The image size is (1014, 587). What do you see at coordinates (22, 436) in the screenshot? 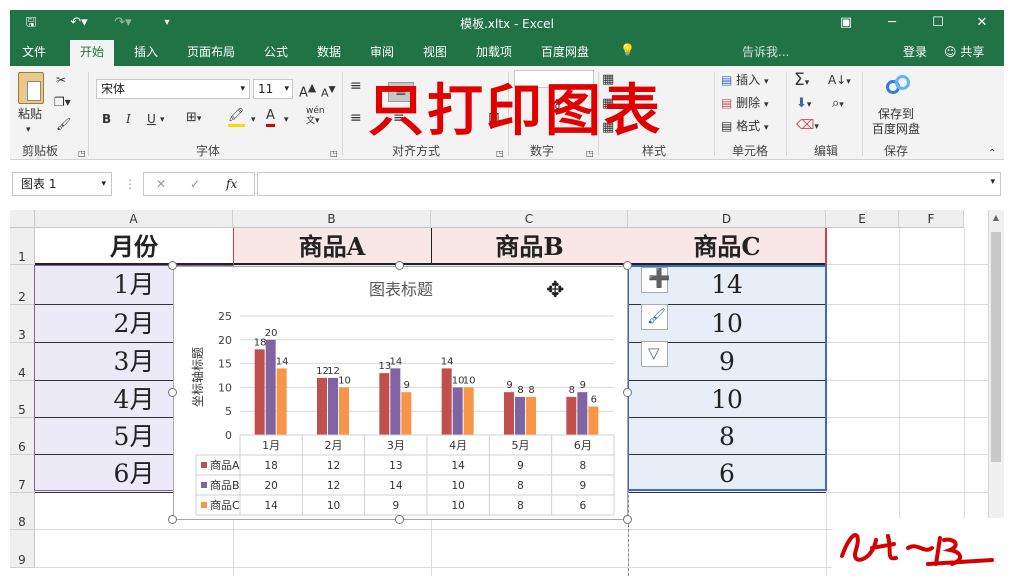
I see `row-header: 6` at bounding box center [22, 436].